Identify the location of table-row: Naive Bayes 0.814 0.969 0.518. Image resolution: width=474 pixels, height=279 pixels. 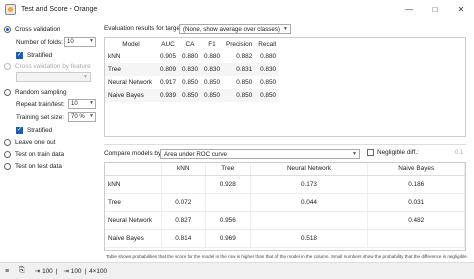
(285, 238).